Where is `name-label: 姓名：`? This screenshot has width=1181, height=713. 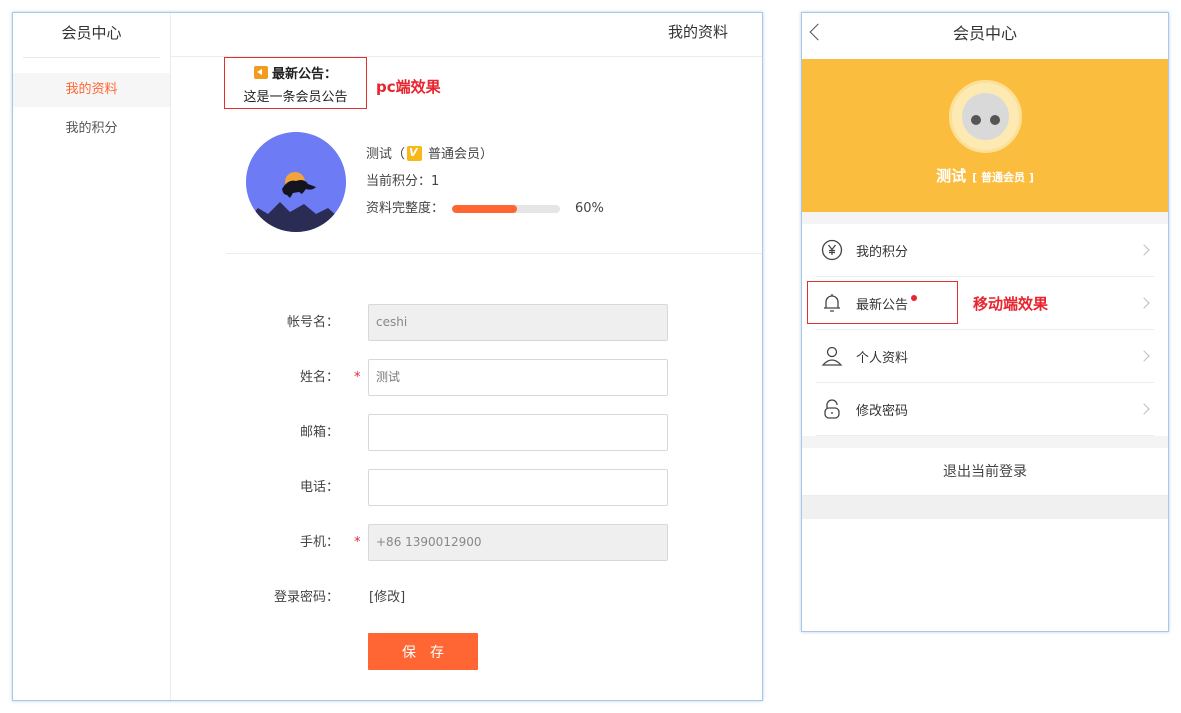 name-label: 姓名： is located at coordinates (319, 377).